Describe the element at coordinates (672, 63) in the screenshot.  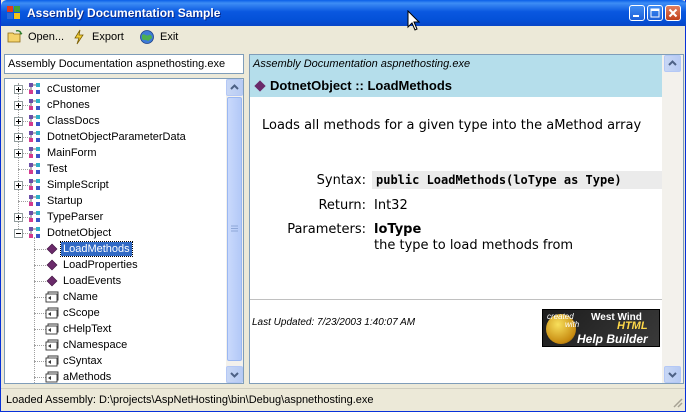
I see `doc-scroll-up-button` at that location.